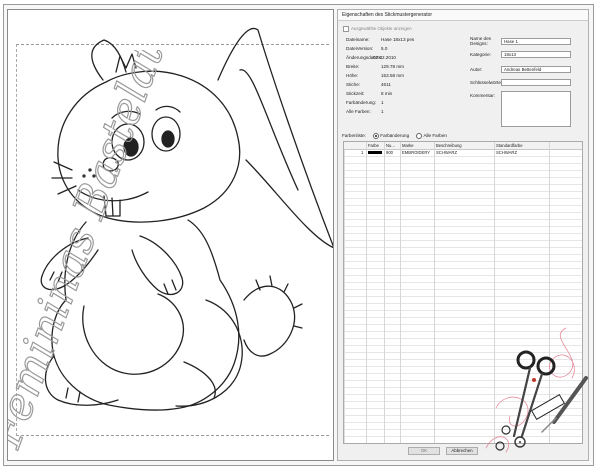 The width and height of the screenshot is (600, 472). Describe the element at coordinates (536, 41) in the screenshot. I see `design-name-field: Hase 1` at that location.